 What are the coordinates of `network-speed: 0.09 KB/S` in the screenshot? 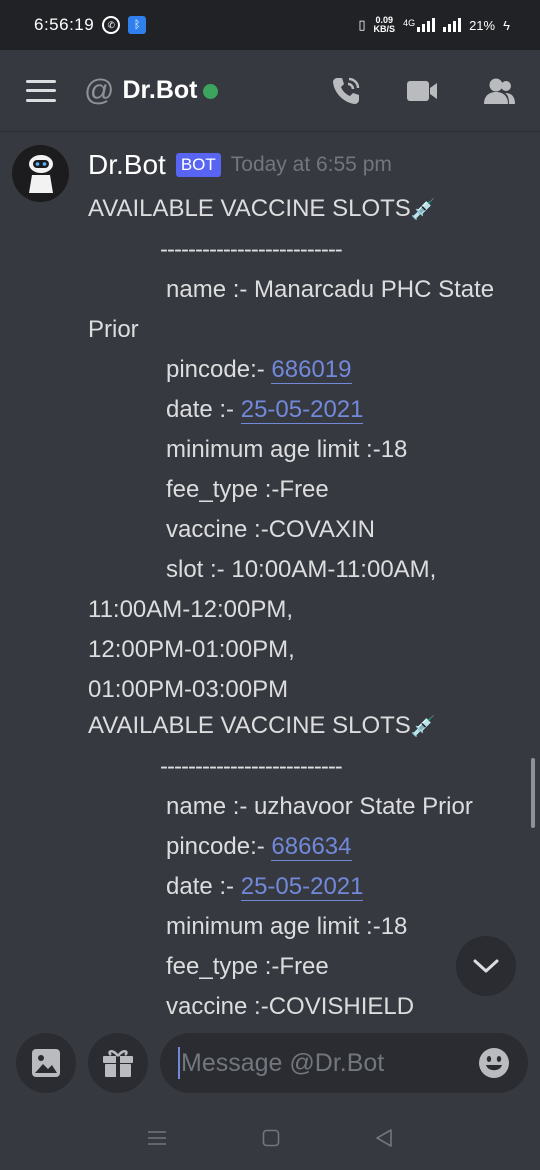 It's located at (385, 25).